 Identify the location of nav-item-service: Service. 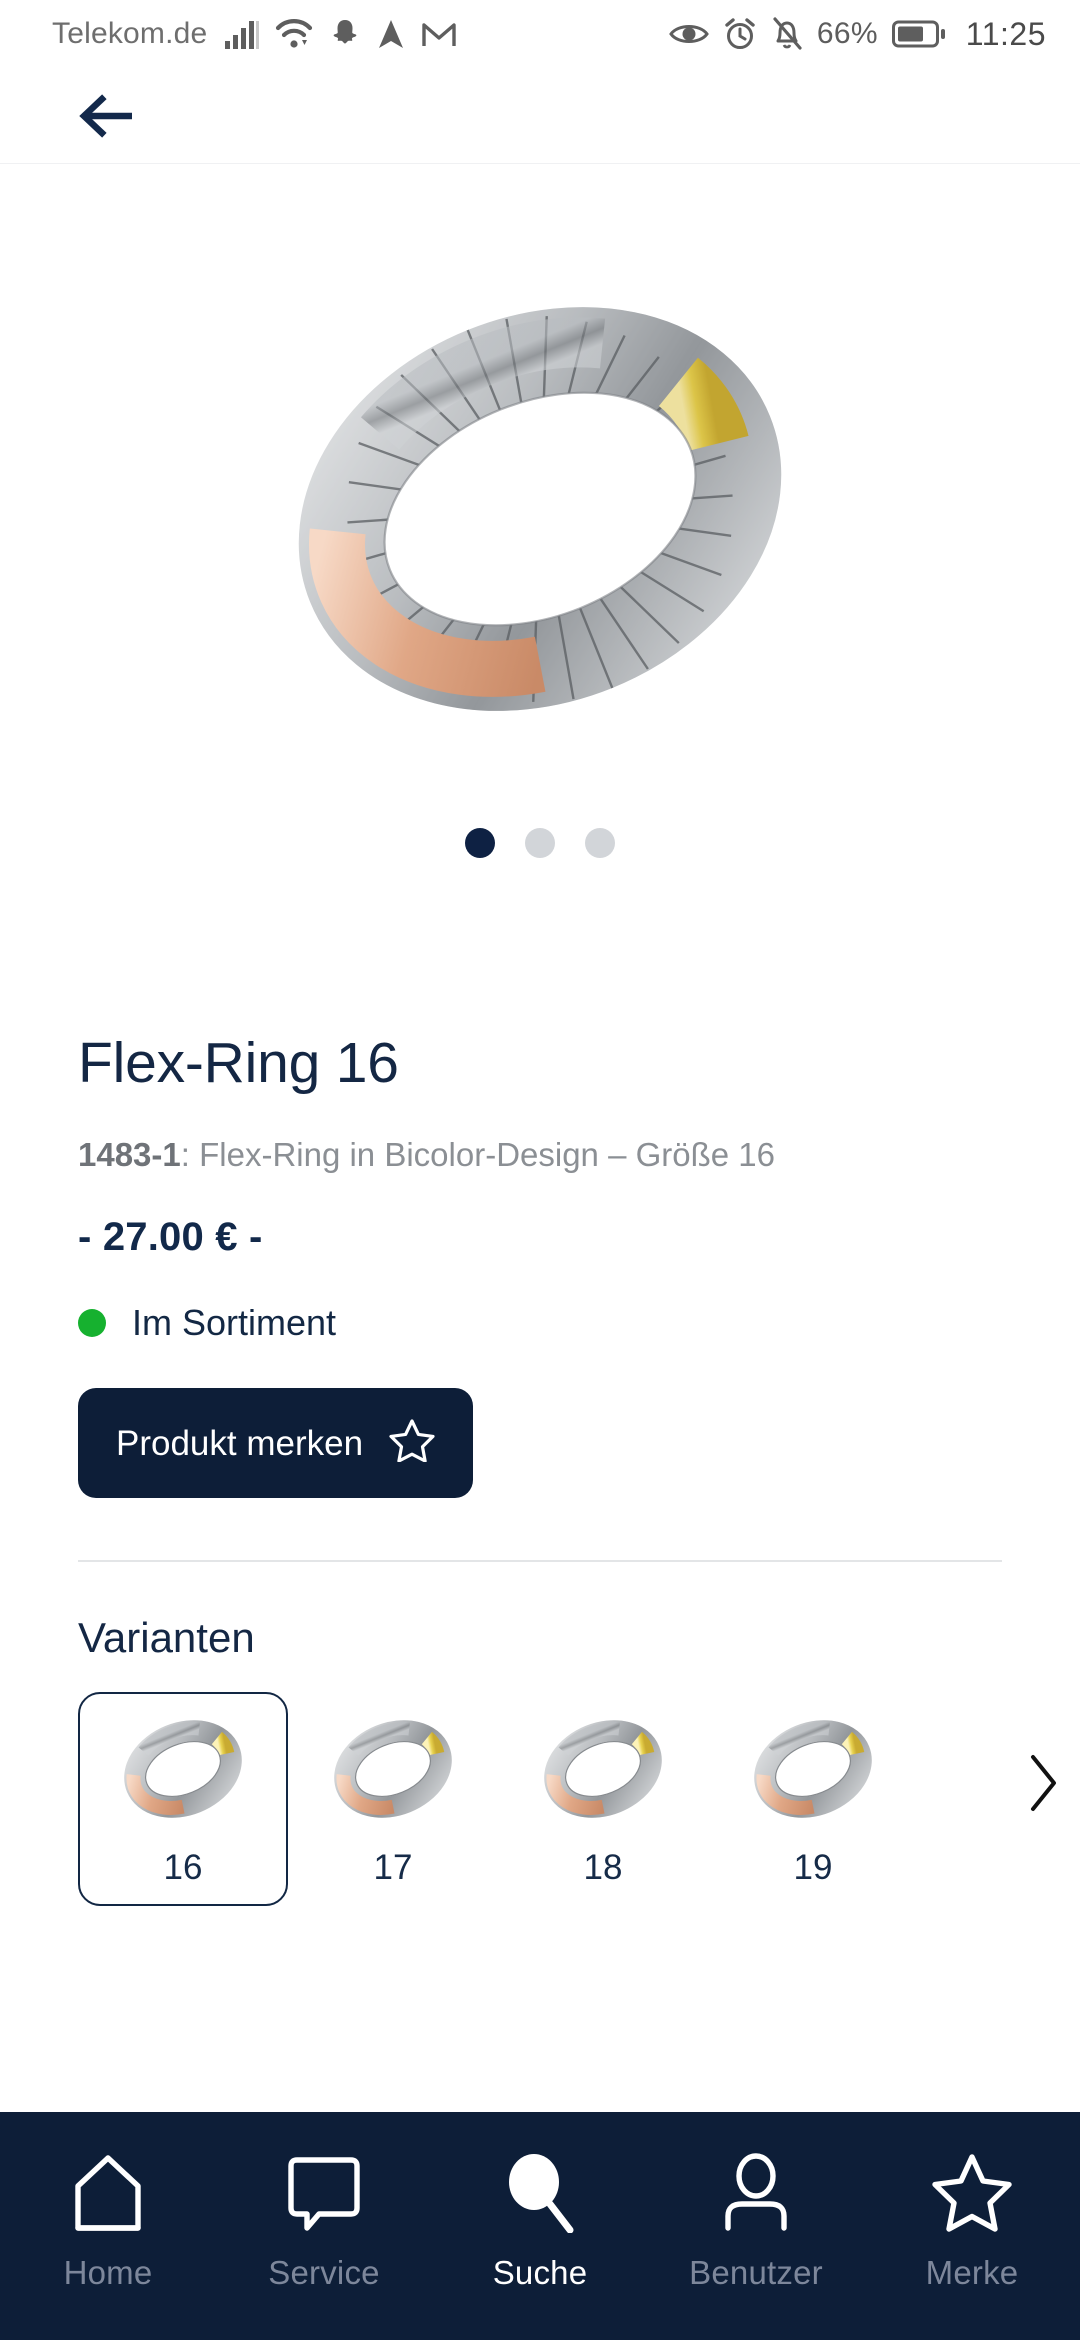
(324, 2221).